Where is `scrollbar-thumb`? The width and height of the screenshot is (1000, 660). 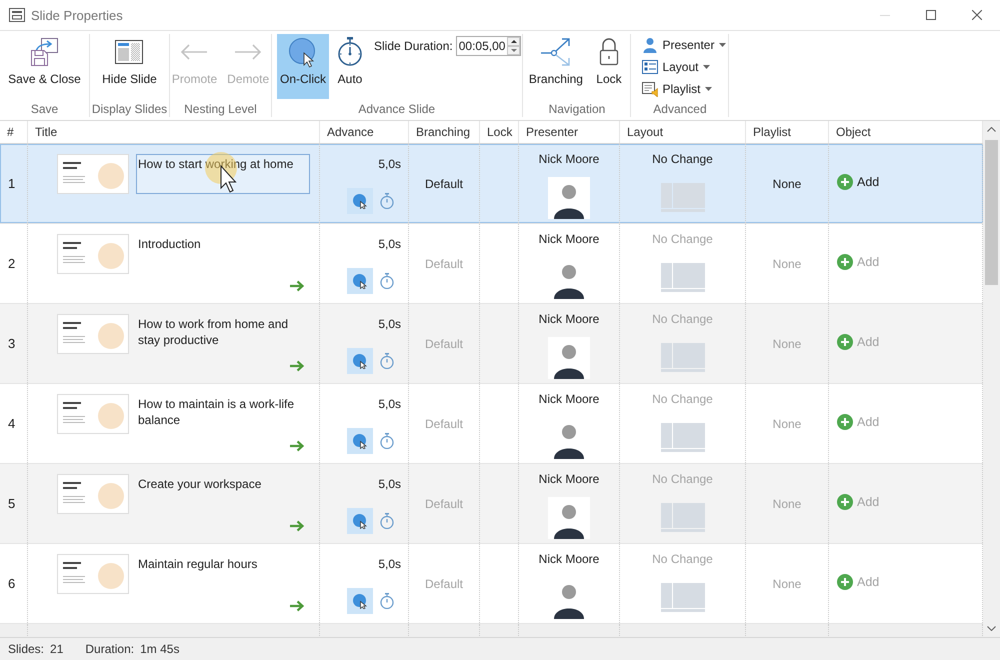 scrollbar-thumb is located at coordinates (991, 212).